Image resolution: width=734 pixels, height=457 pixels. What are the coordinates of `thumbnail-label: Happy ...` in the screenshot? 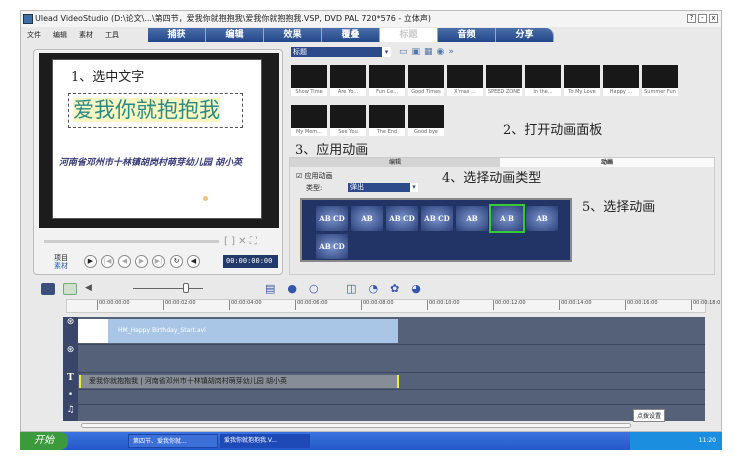 It's located at (621, 92).